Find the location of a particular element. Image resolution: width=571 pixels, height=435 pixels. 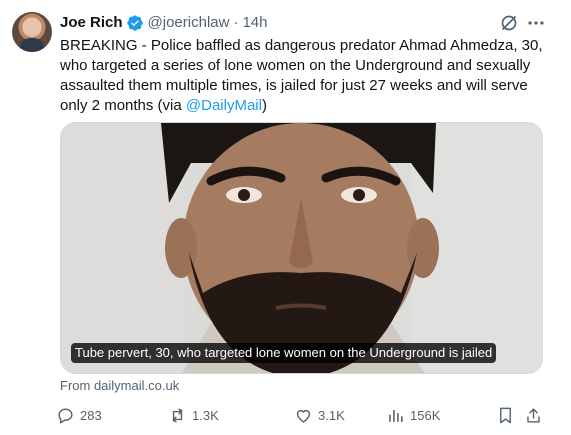

card-source: From dailymail.co.uk is located at coordinates (119, 386).